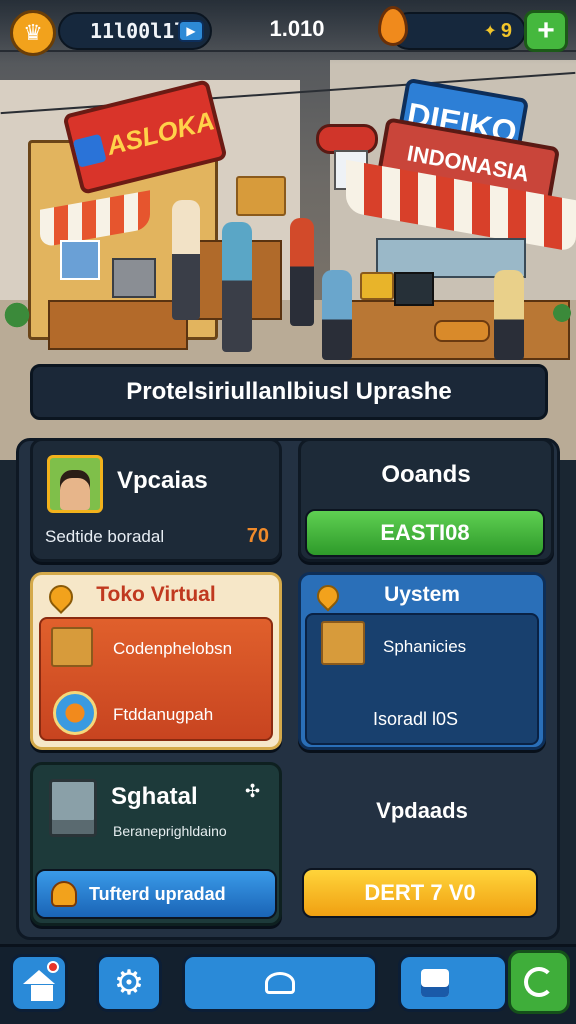  What do you see at coordinates (490, 31) in the screenshot?
I see `coin-icon: ✦` at bounding box center [490, 31].